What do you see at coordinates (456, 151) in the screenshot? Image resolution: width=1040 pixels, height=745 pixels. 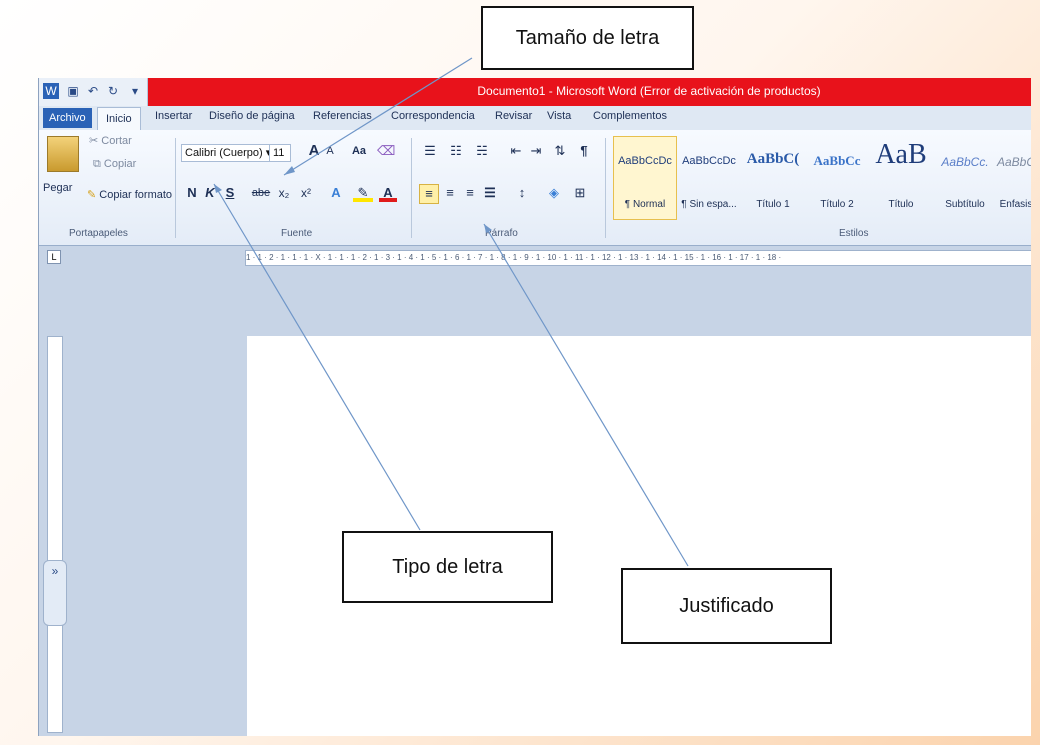 I see `numbering-icon: ☷` at bounding box center [456, 151].